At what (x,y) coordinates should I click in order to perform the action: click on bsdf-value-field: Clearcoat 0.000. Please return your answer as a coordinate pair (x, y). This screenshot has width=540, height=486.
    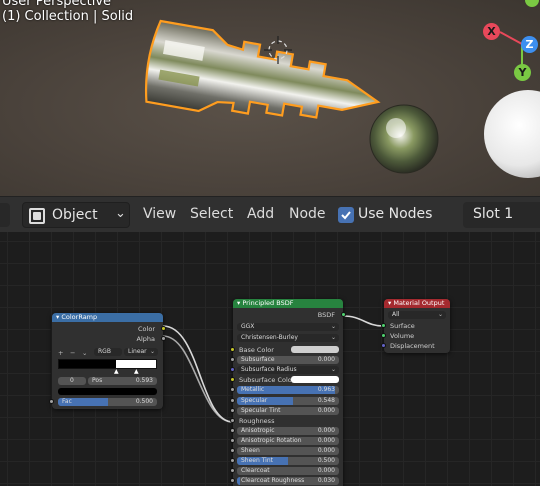
    Looking at the image, I should click on (288, 471).